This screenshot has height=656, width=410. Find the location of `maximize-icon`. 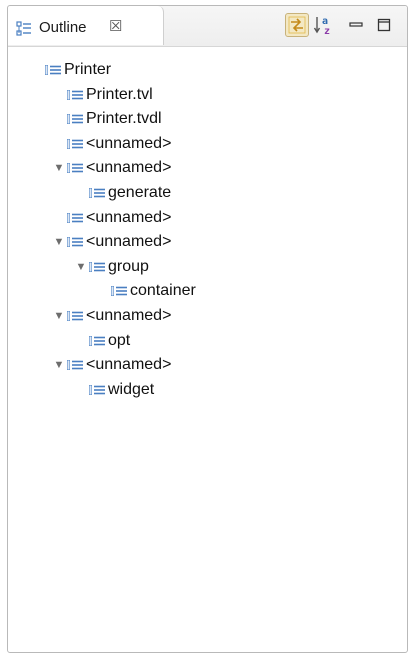

maximize-icon is located at coordinates (384, 25).